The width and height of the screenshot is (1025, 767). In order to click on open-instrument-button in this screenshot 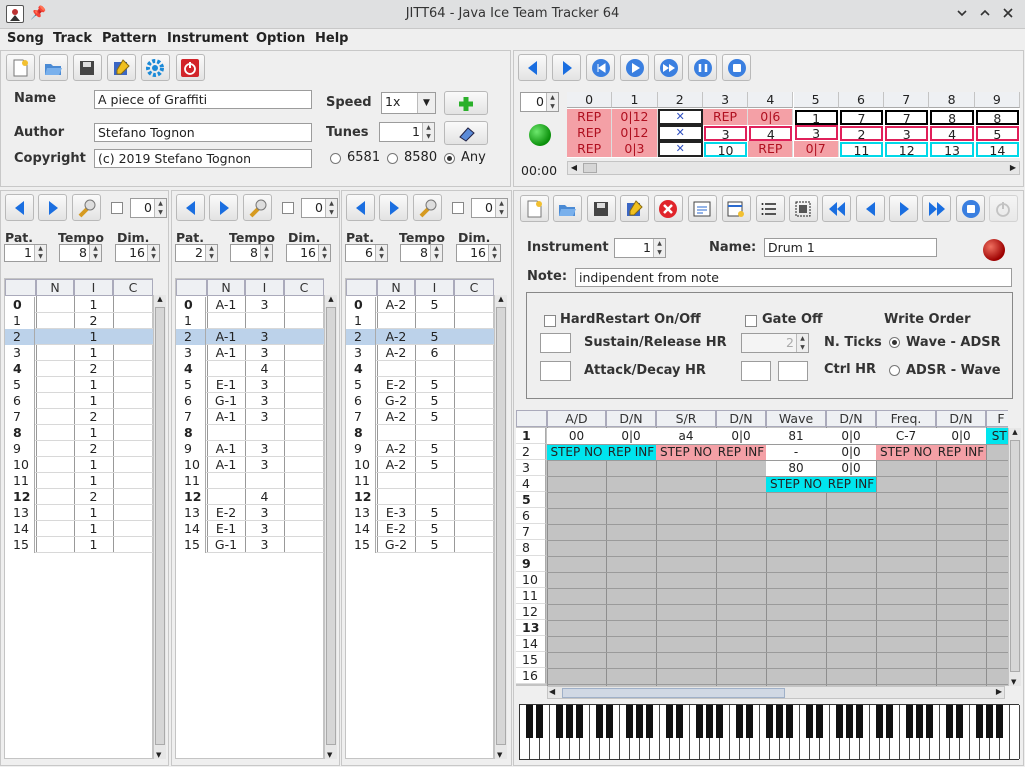, I will do `click(567, 208)`.